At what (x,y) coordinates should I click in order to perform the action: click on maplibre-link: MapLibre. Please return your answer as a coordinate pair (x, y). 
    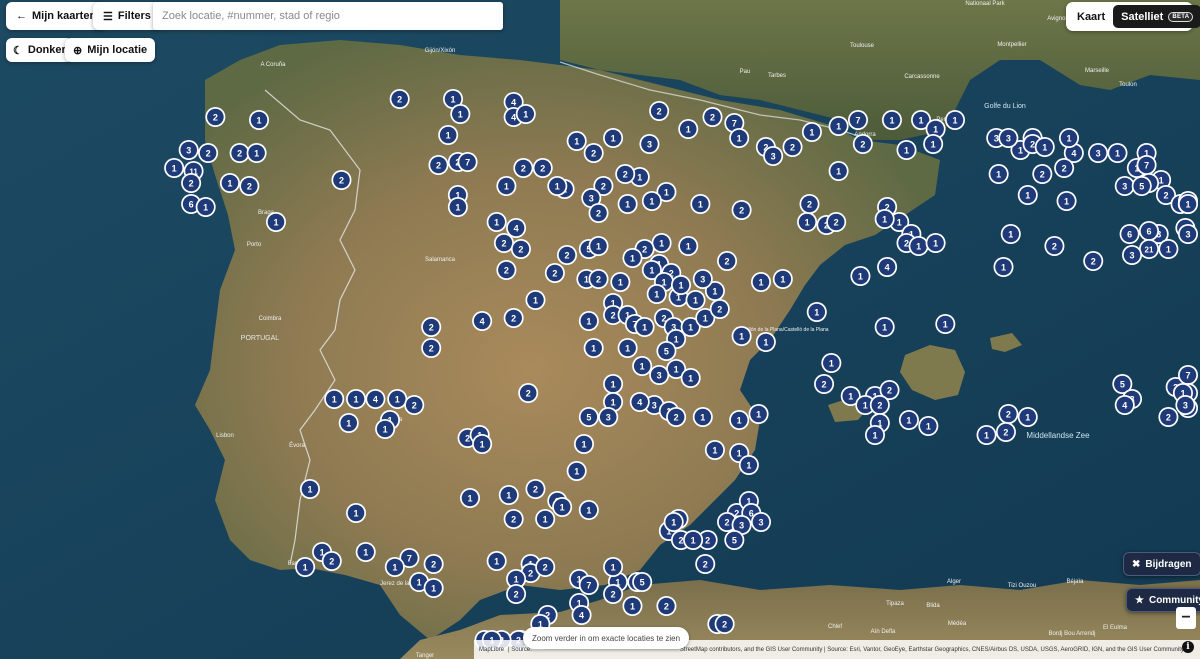
    Looking at the image, I should click on (491, 650).